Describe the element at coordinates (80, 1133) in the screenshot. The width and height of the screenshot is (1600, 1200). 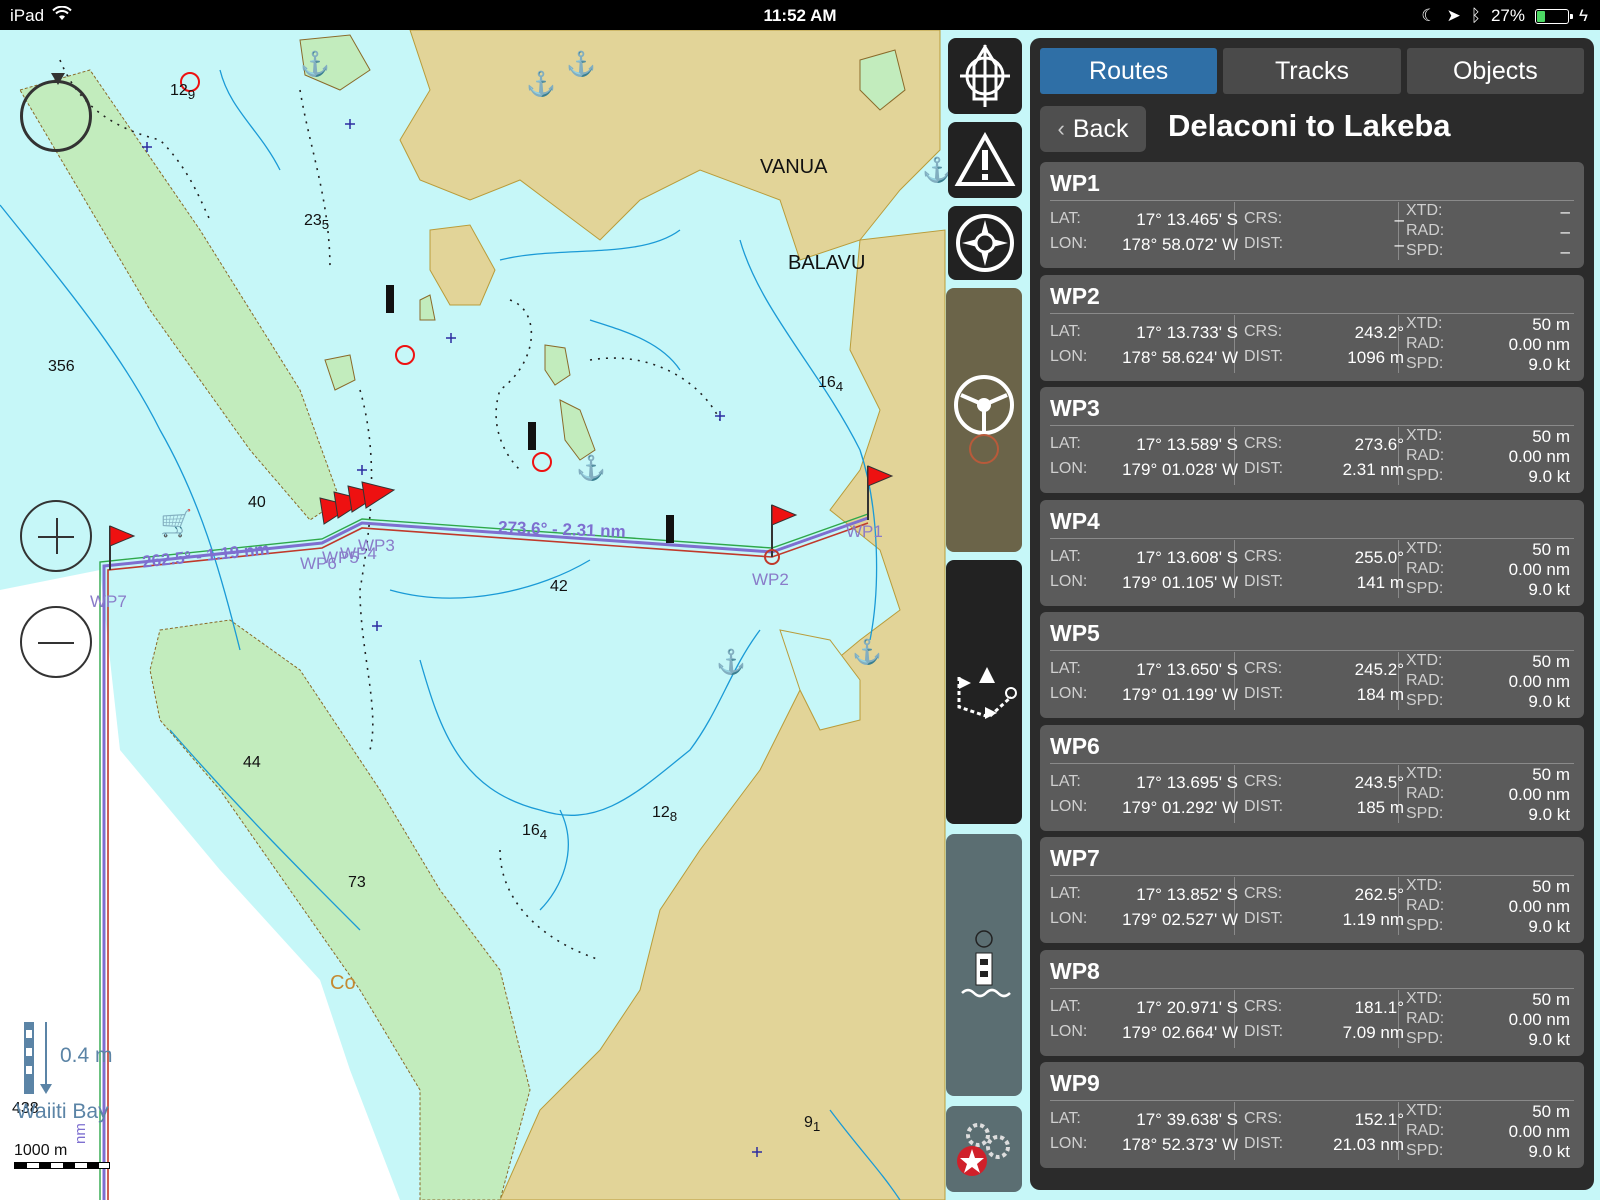
I see `scale-unit: nm` at that location.